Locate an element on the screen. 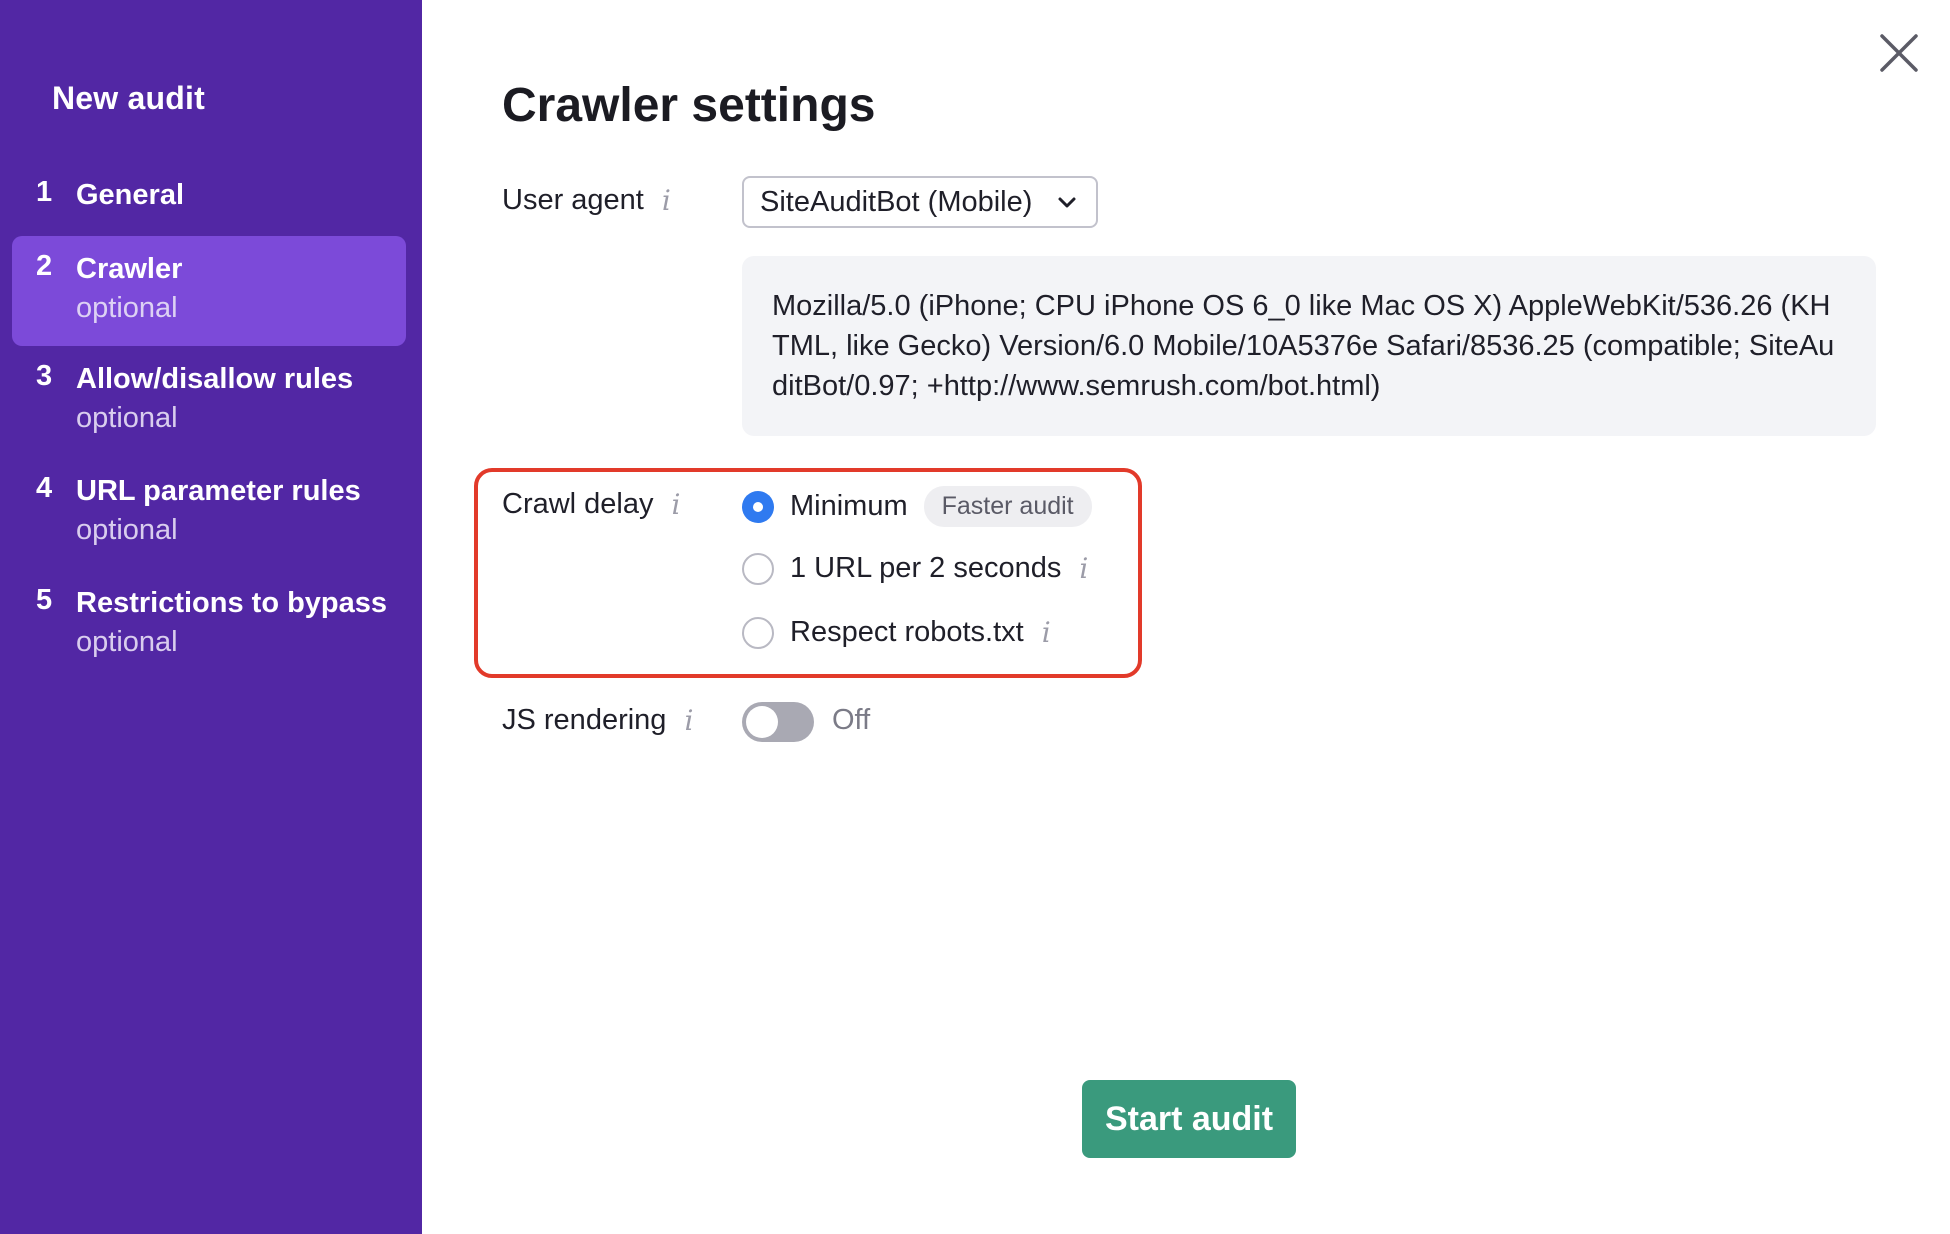 The width and height of the screenshot is (1950, 1234). step-label: General is located at coordinates (130, 195).